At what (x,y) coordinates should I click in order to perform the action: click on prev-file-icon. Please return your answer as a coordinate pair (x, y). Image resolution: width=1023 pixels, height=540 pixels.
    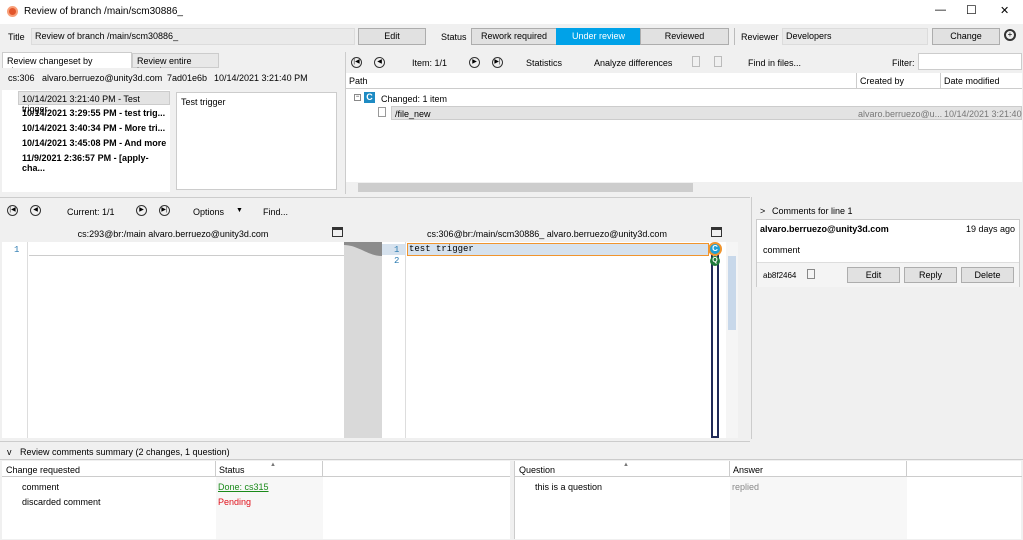
    Looking at the image, I should click on (696, 61).